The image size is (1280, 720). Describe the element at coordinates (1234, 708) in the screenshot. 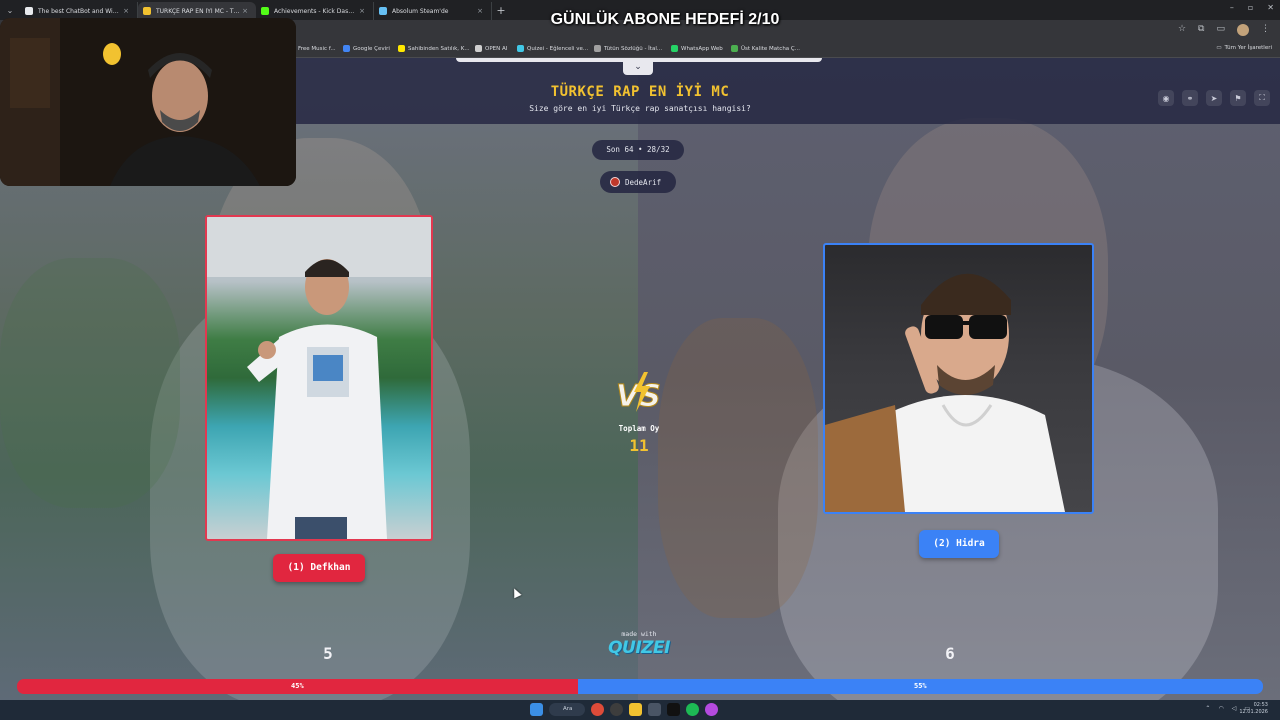

I see `volume-icon: ◁` at that location.